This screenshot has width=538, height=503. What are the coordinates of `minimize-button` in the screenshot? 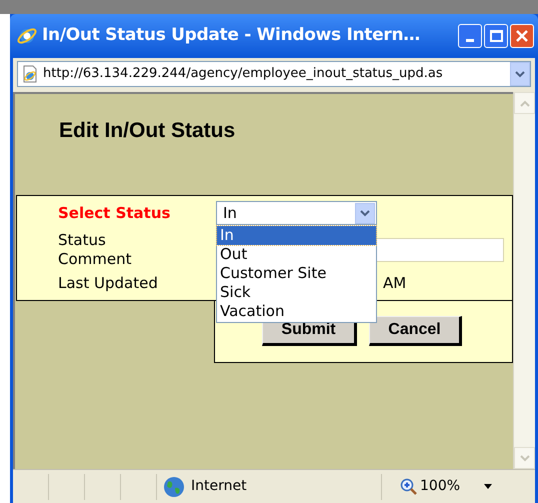 It's located at (470, 36).